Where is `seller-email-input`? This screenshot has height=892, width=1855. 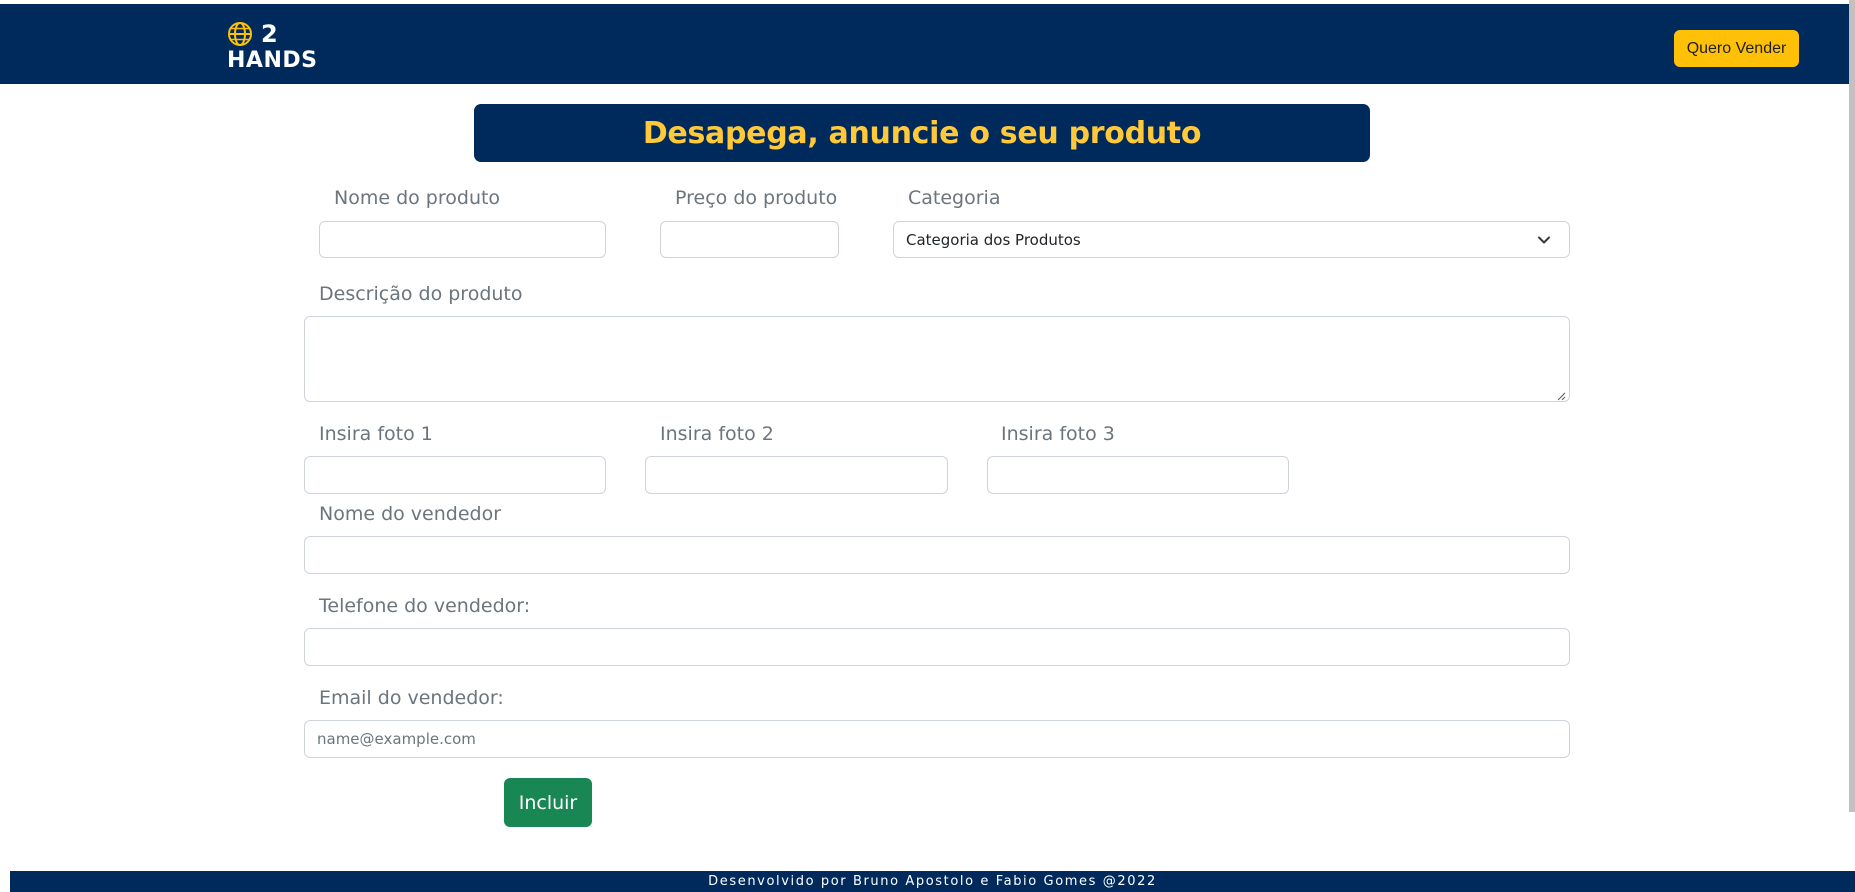 seller-email-input is located at coordinates (937, 739).